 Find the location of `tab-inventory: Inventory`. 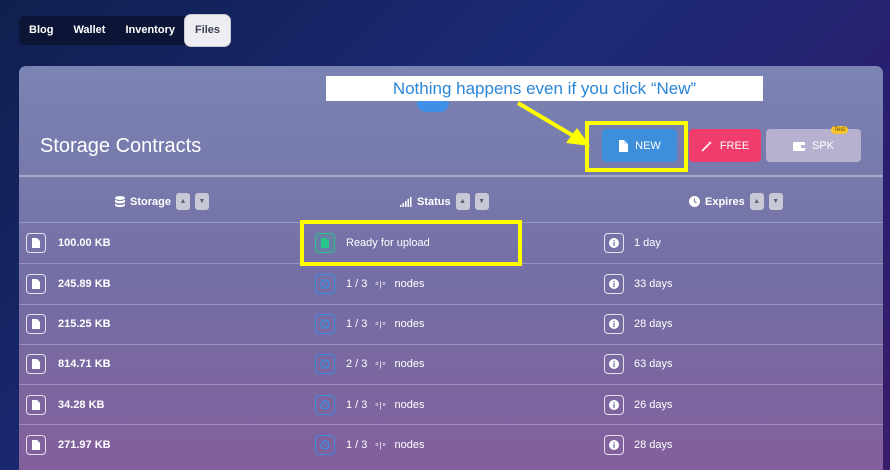

tab-inventory: Inventory is located at coordinates (150, 30).